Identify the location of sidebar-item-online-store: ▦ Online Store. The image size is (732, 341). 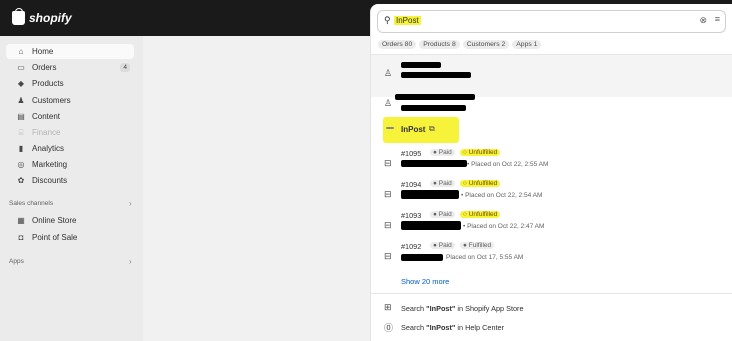
(70, 220).